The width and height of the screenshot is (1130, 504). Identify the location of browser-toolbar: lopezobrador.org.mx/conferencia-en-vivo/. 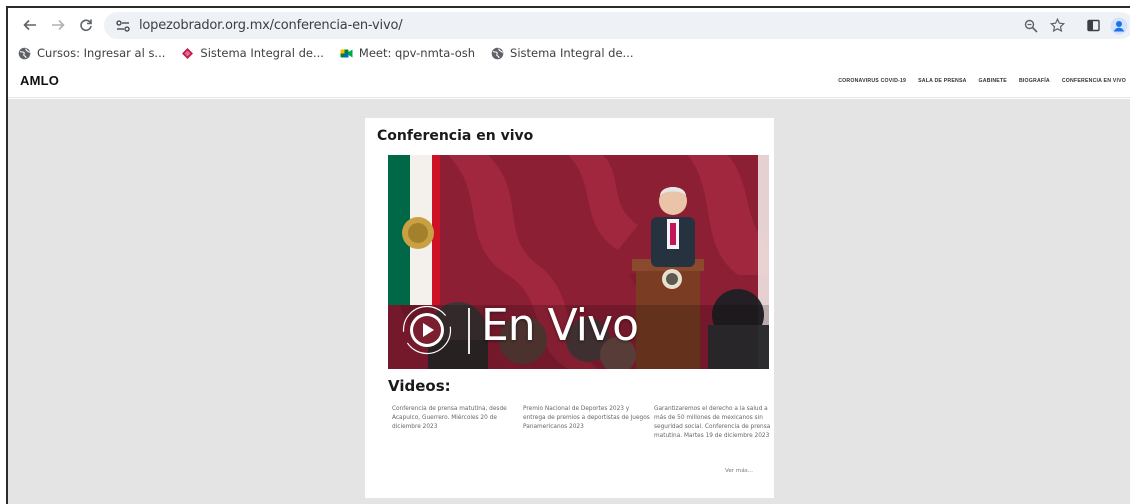
(569, 25).